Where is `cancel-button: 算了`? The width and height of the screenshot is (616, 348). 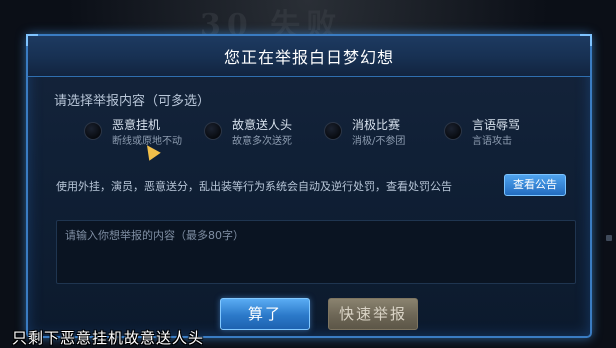
cancel-button: 算了 is located at coordinates (265, 314).